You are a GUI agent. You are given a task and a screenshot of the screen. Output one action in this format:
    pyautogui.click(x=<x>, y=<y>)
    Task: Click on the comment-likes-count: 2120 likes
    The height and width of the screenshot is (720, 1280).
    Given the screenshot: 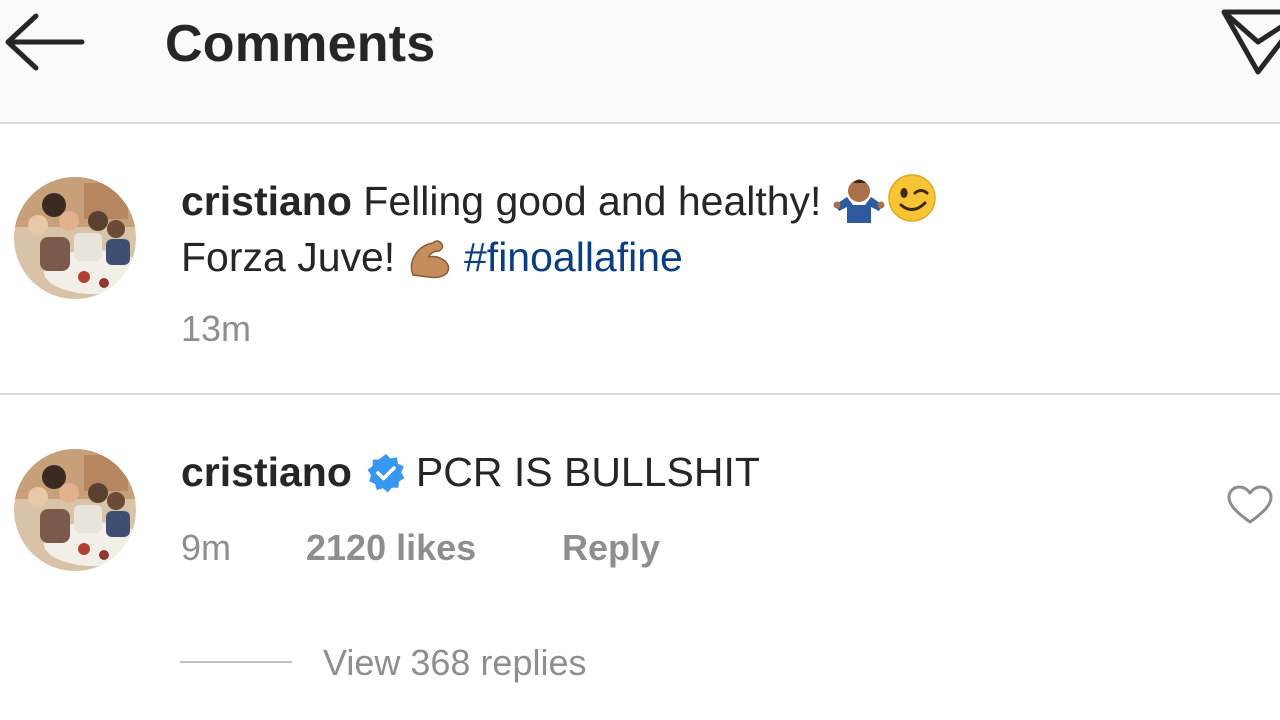 What is the action you would take?
    pyautogui.click(x=391, y=548)
    